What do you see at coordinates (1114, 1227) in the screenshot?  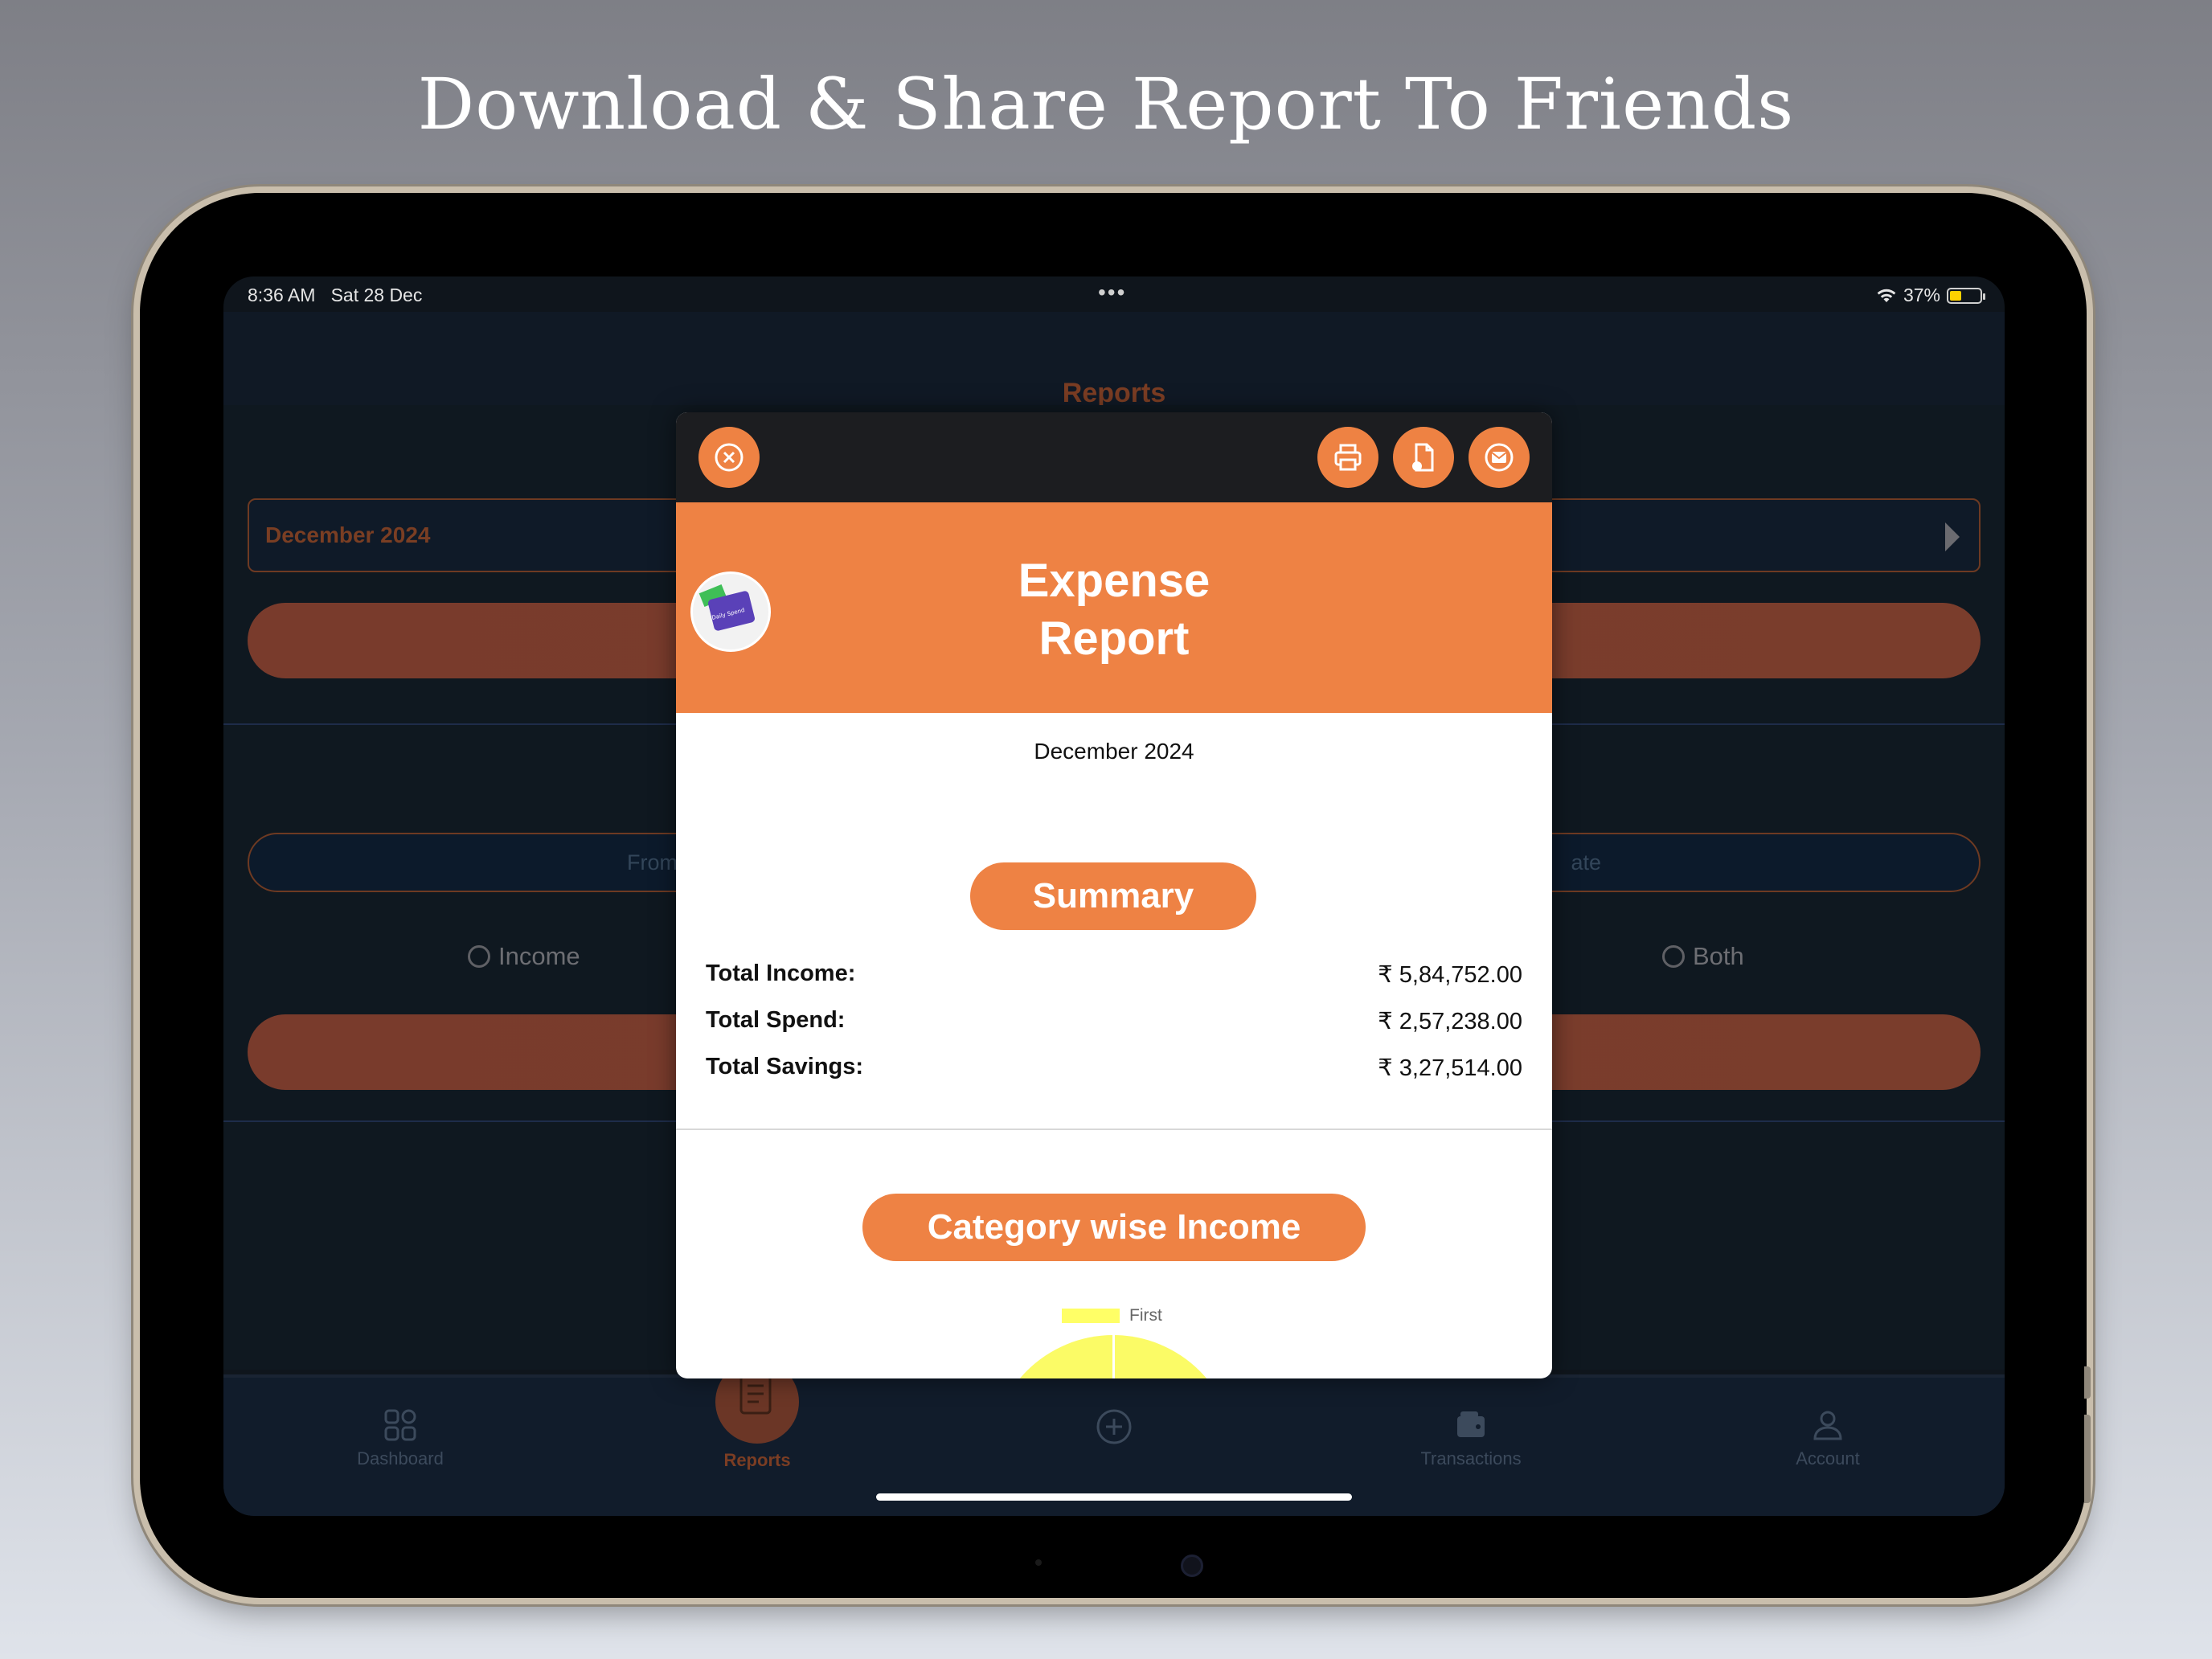 I see `category-income-heading: Category wise Income` at bounding box center [1114, 1227].